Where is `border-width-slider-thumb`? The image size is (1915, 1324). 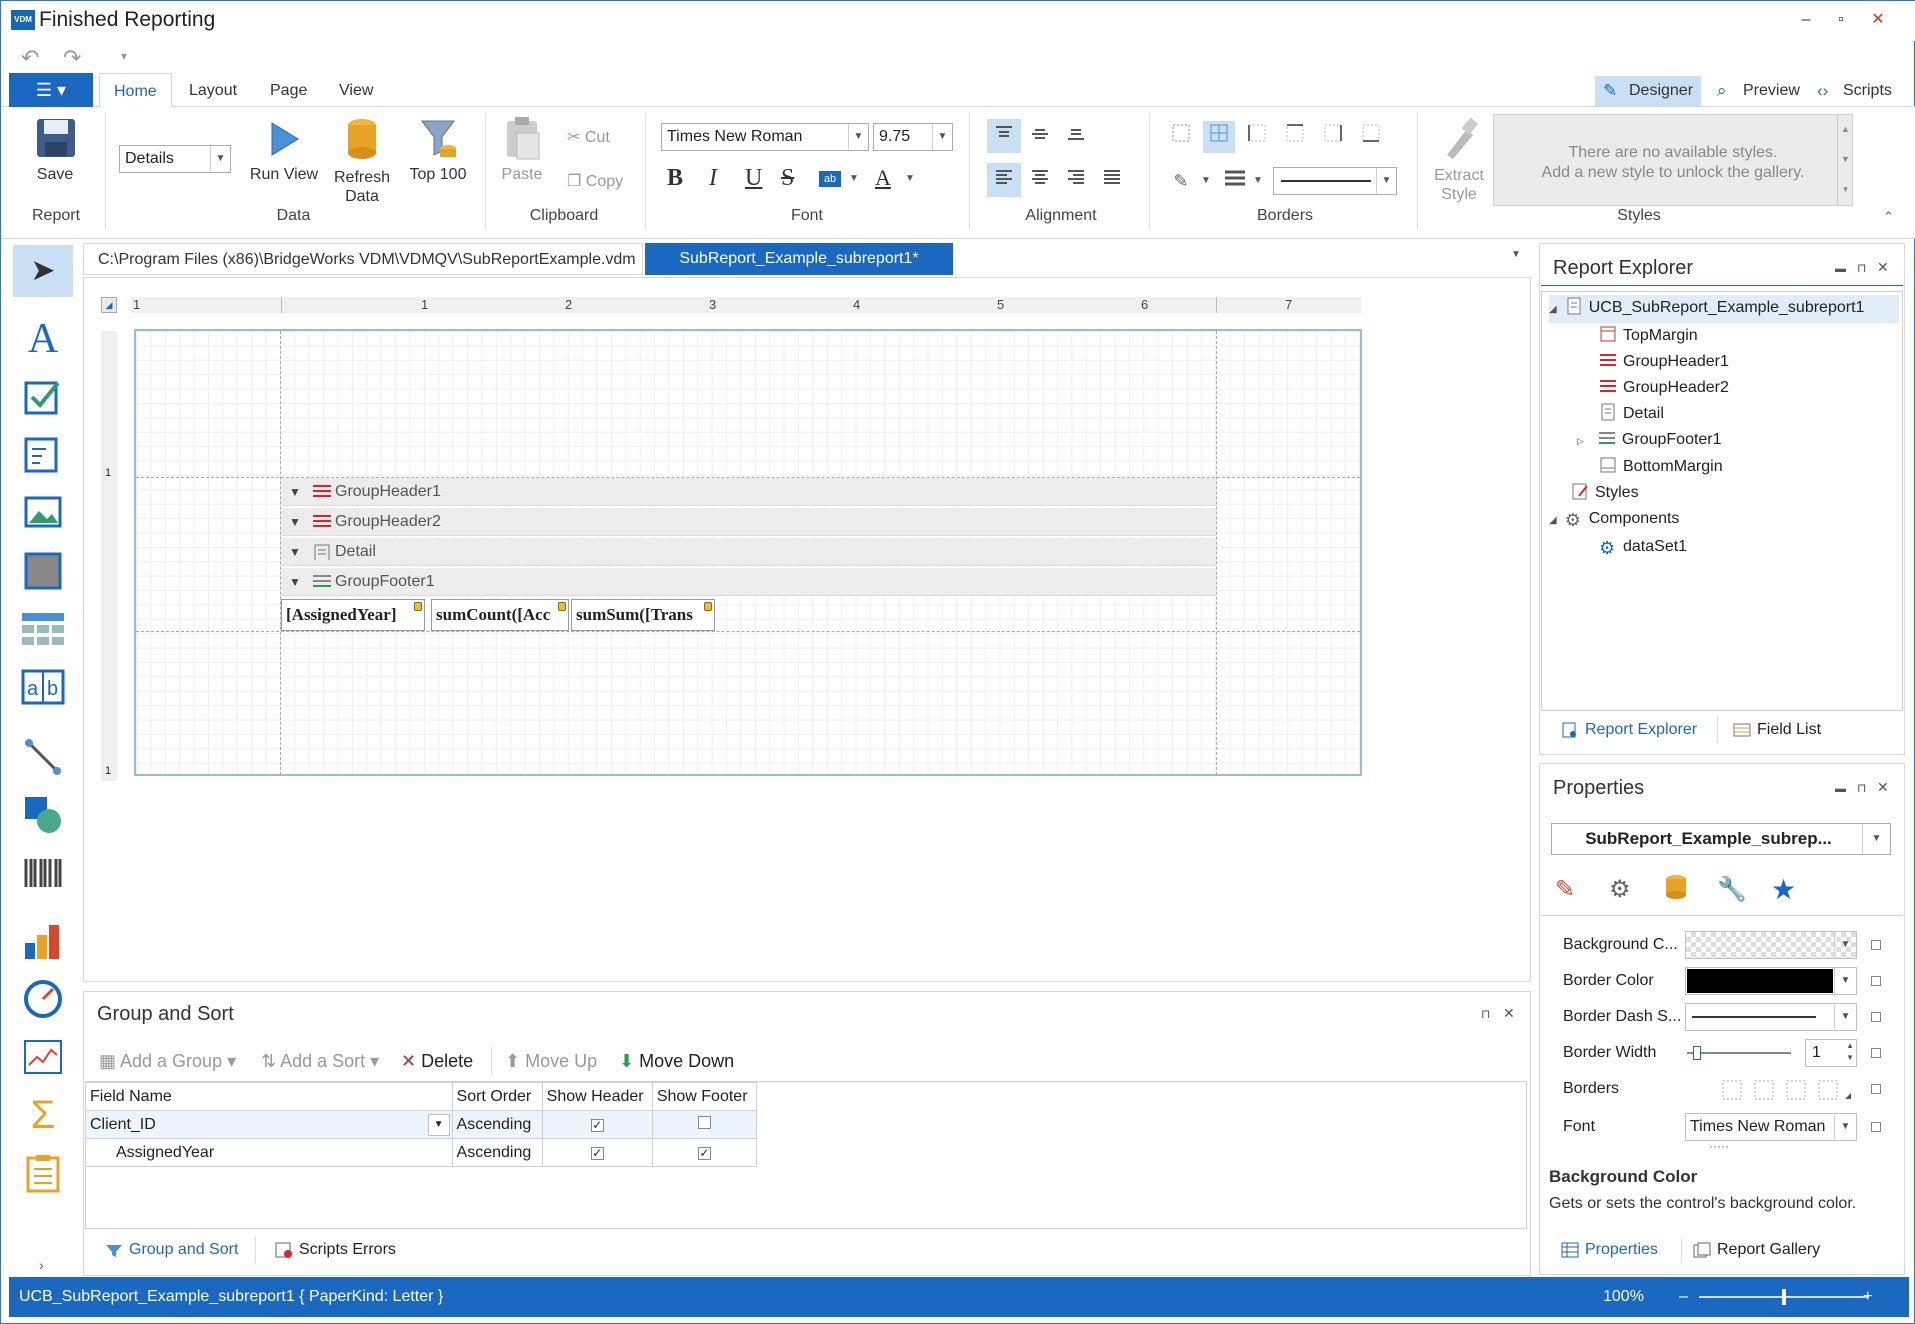 border-width-slider-thumb is located at coordinates (1697, 1053).